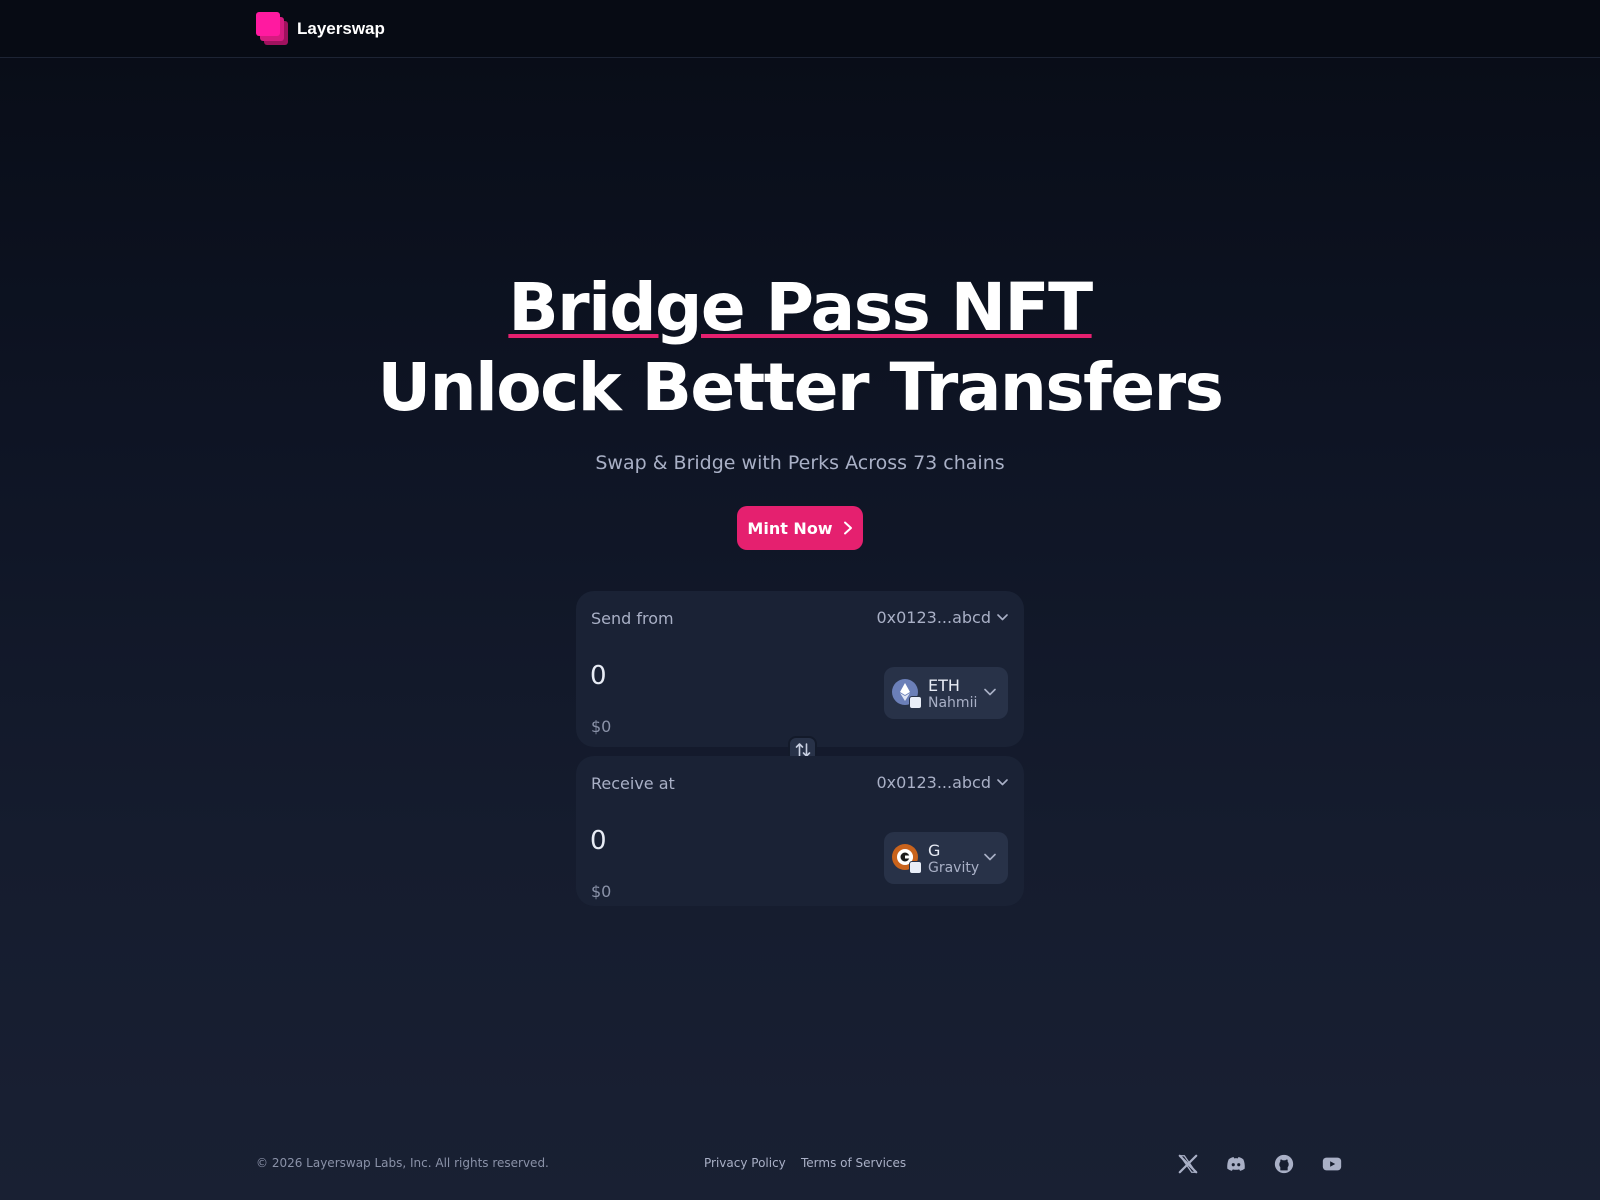 This screenshot has height=1200, width=1600. What do you see at coordinates (790, 528) in the screenshot?
I see `mint-now-label: Mint Now` at bounding box center [790, 528].